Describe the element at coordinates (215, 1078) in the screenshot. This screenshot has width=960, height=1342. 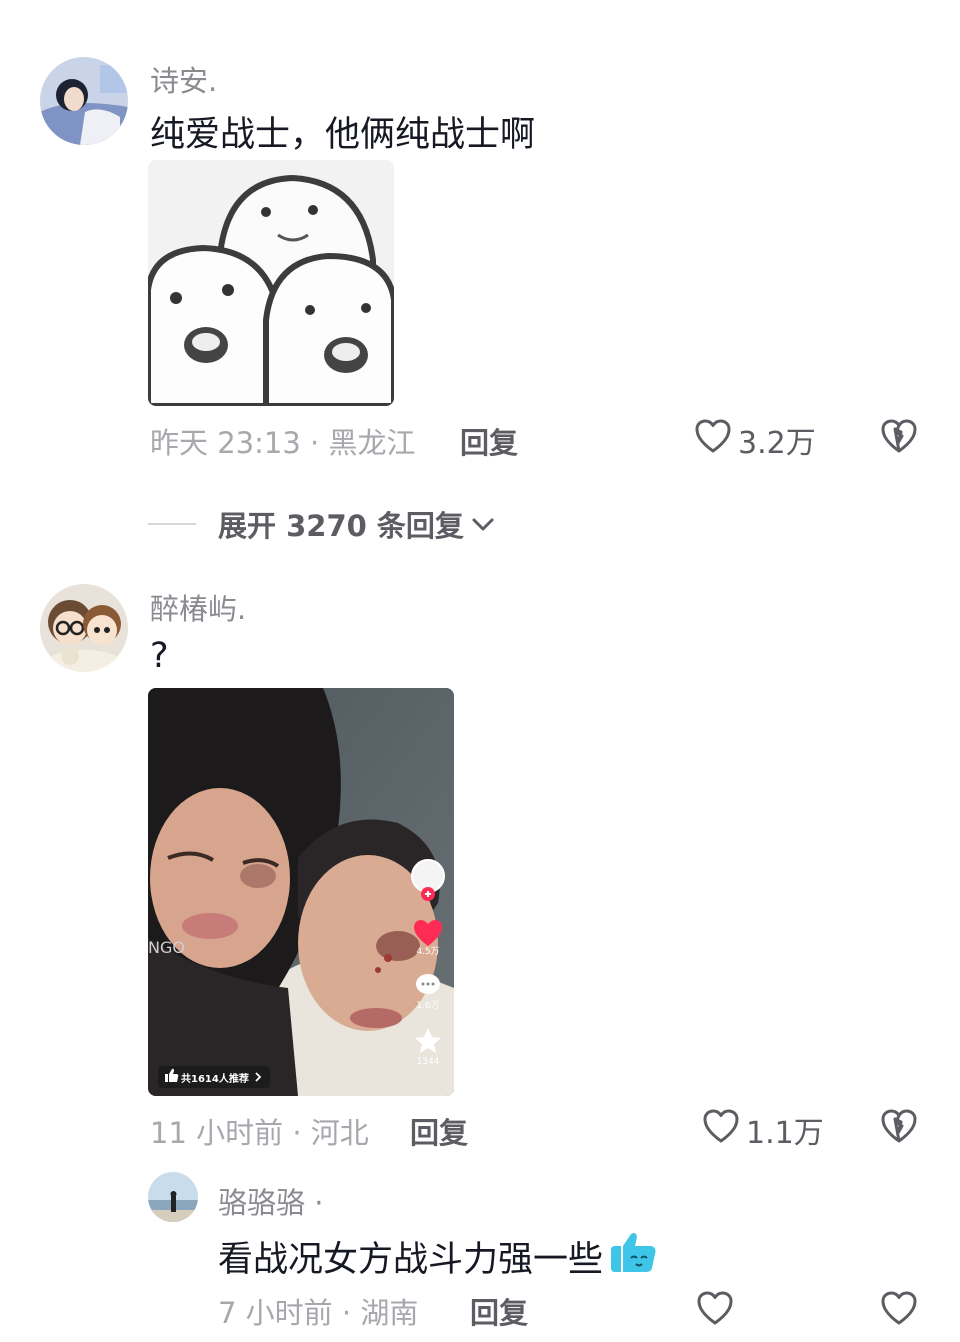
I see `recommend-badge-text: 共1614人推荐` at that location.